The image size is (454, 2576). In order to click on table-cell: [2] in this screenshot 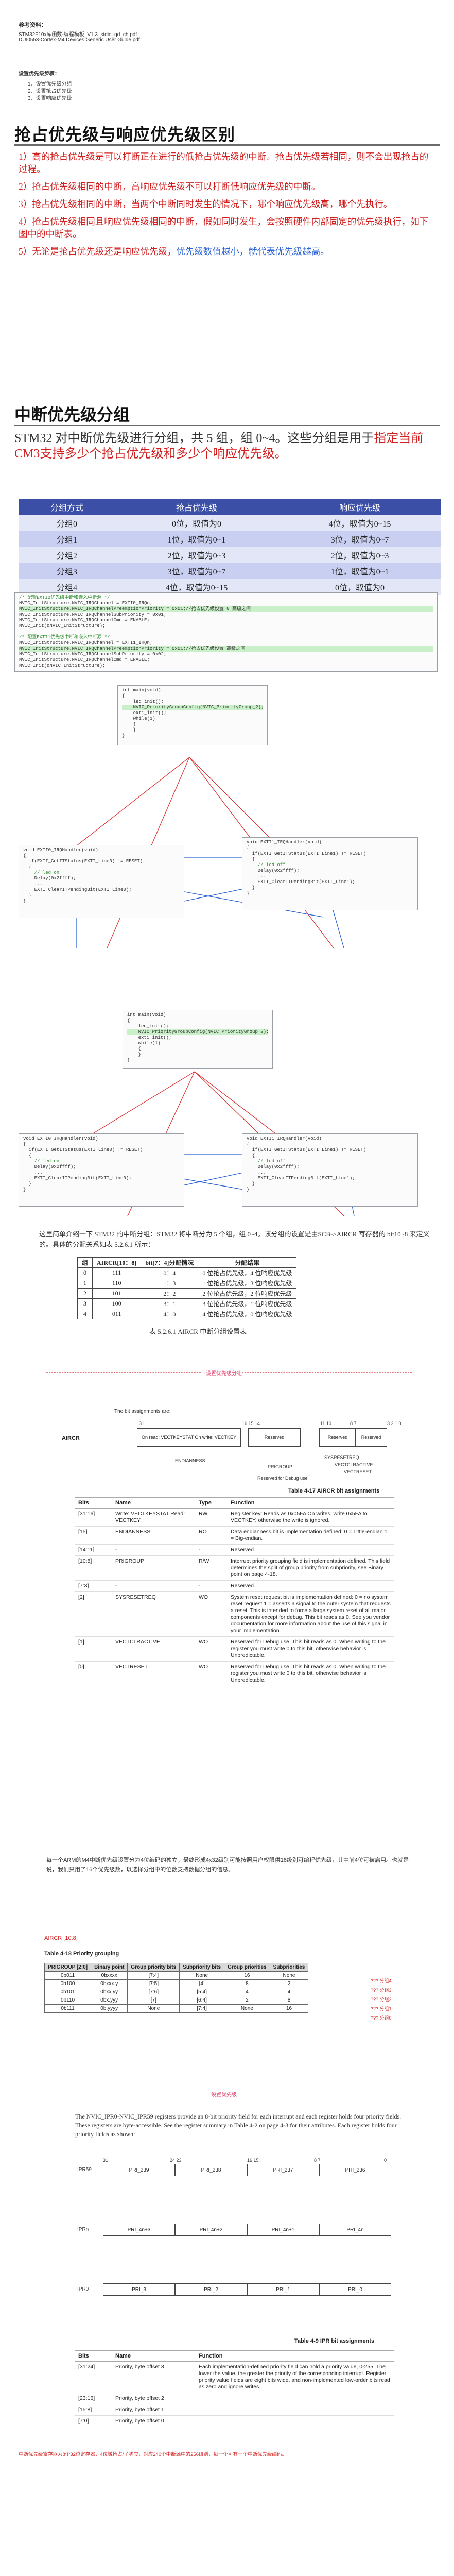, I will do `click(93, 1614)`.